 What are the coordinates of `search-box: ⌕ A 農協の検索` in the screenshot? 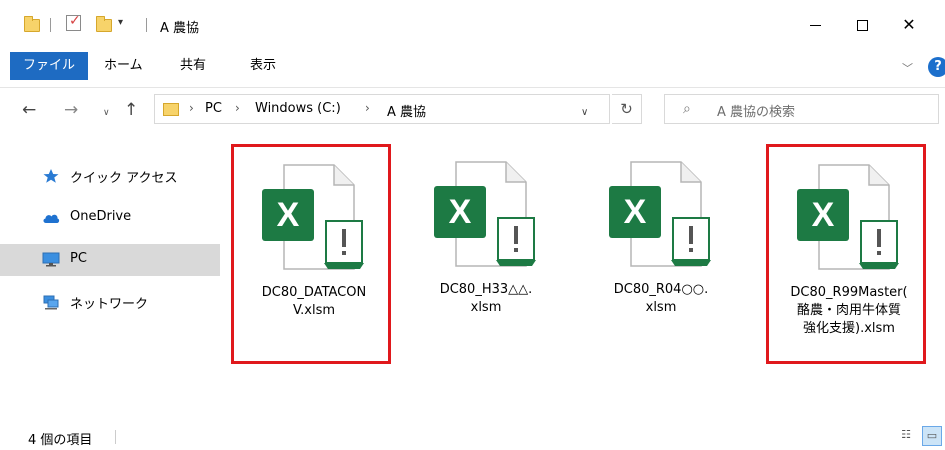 It's located at (801, 109).